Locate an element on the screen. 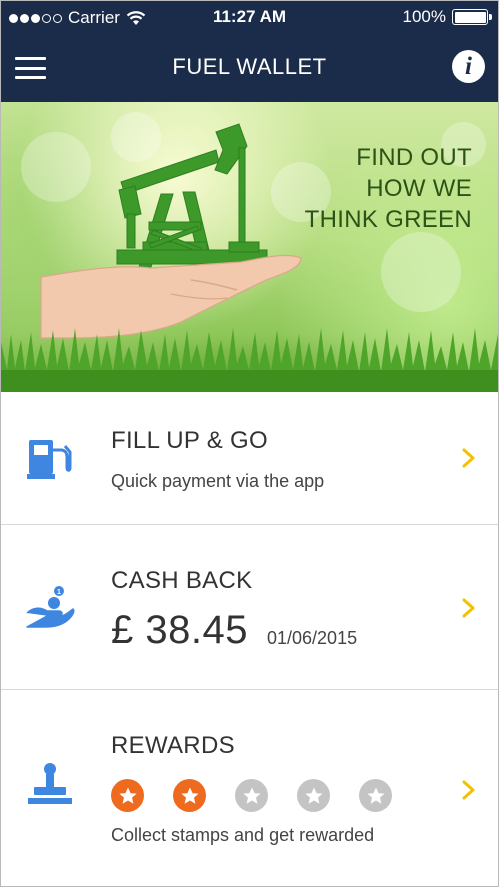 The width and height of the screenshot is (499, 887). top-bar: Carrier 11:27 AM 100% FUEL WALLET i is located at coordinates (249, 51).